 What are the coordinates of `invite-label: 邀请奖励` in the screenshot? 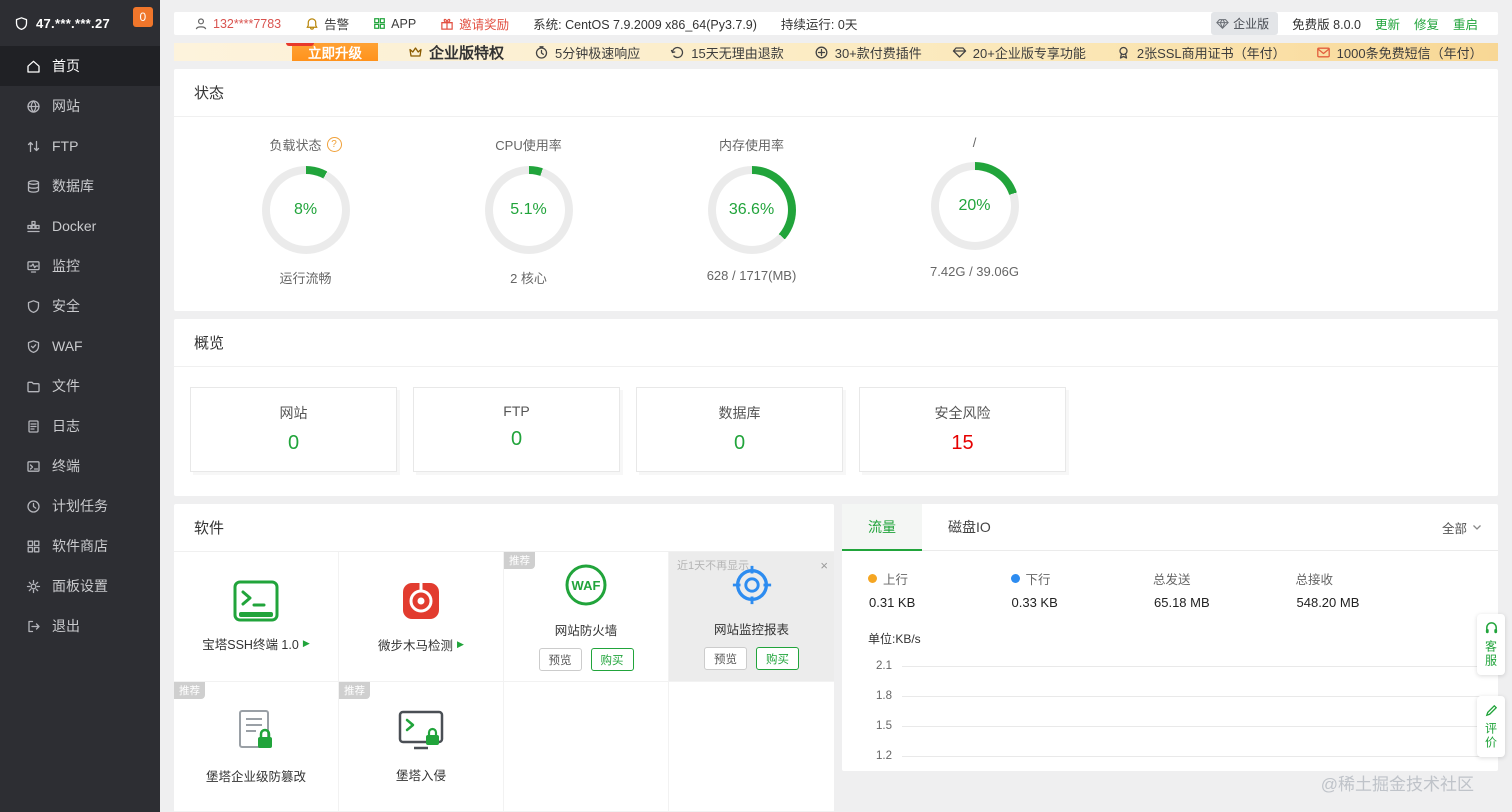 It's located at (484, 25).